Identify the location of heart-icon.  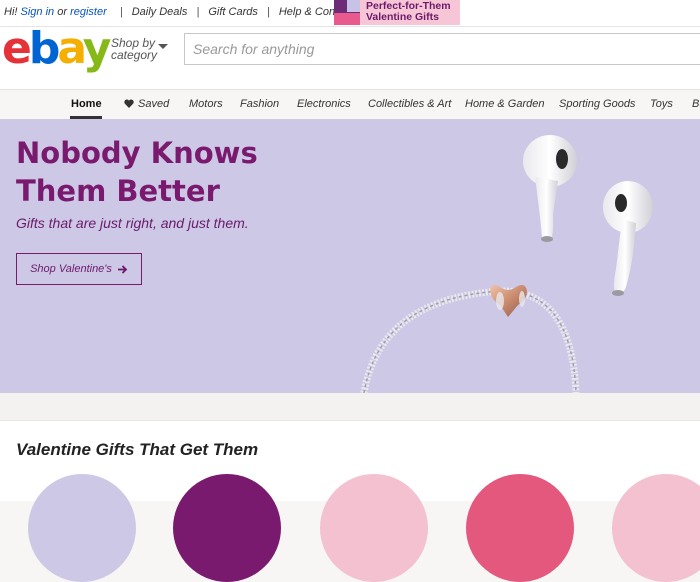
(129, 103).